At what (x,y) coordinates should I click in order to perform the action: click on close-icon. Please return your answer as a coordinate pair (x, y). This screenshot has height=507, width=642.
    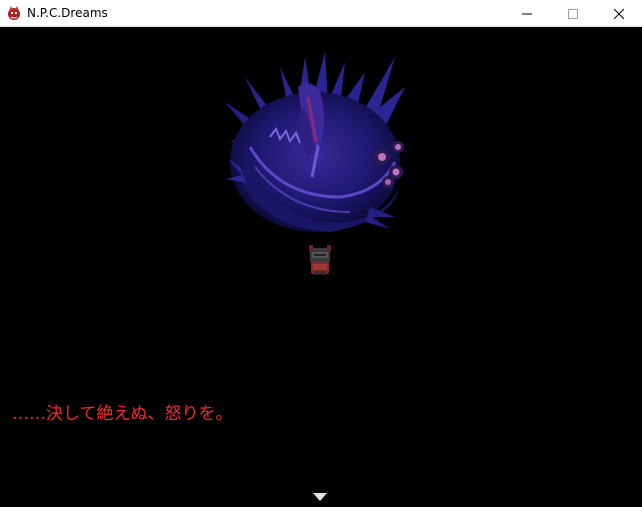
    Looking at the image, I should click on (619, 13).